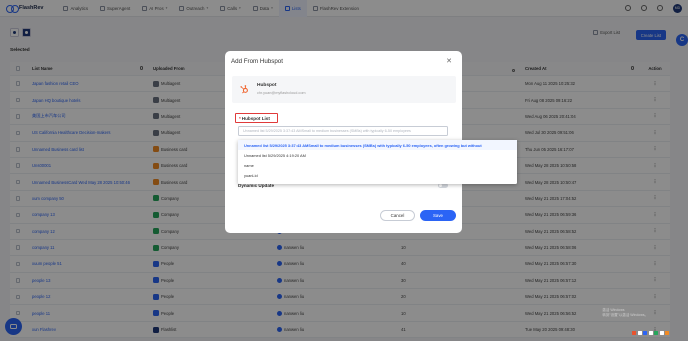 The height and width of the screenshot is (341, 688). I want to click on windows-activation-watermark: 激活 Windows 转到"设置"以激活 Windows。, so click(625, 312).